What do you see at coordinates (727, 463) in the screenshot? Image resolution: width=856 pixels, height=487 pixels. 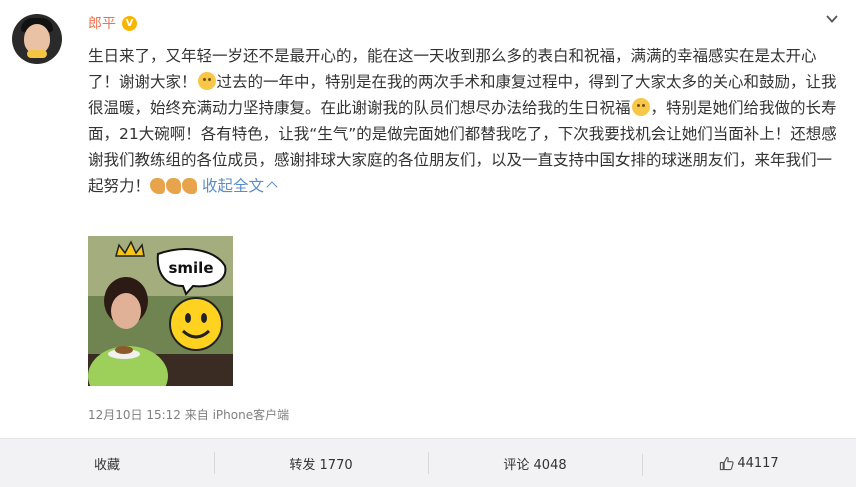 I see `thumbs-up-icon` at bounding box center [727, 463].